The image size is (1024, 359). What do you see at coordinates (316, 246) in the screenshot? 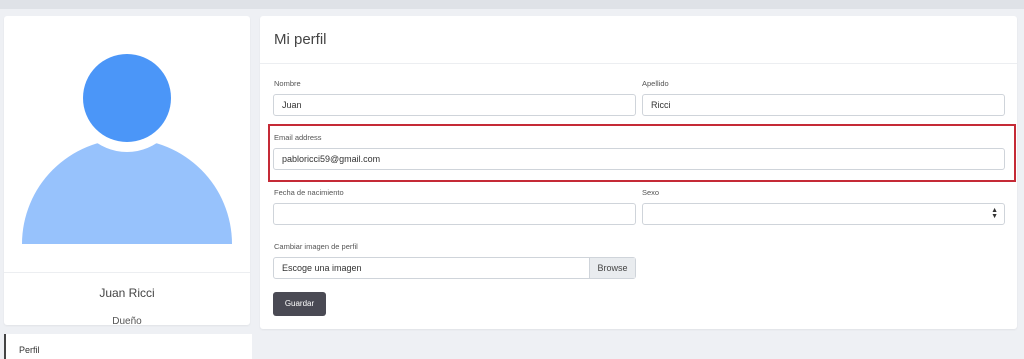
I see `imagen-label: Cambiar imagen de perfil` at bounding box center [316, 246].